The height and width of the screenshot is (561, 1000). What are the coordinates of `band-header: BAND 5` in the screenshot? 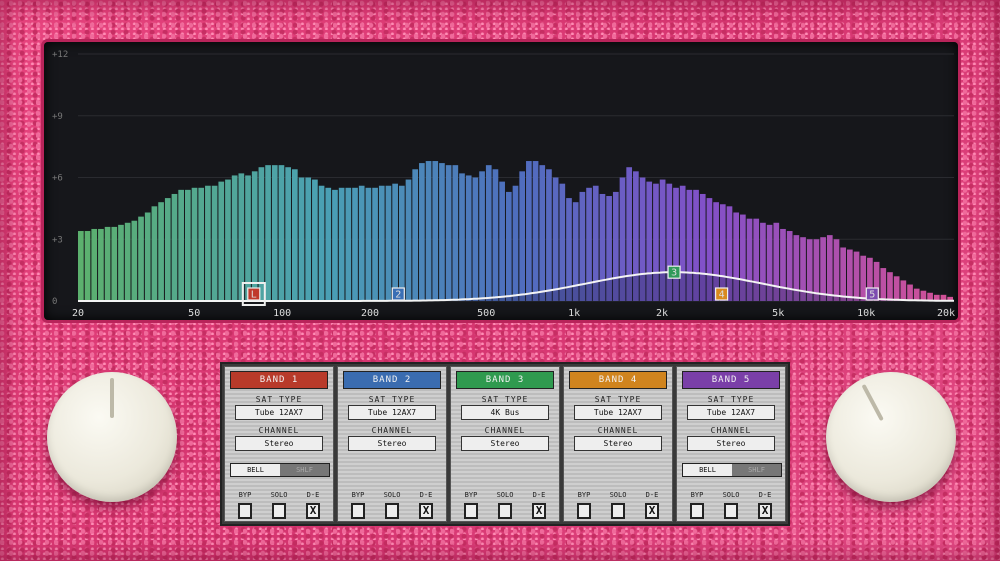 It's located at (731, 380).